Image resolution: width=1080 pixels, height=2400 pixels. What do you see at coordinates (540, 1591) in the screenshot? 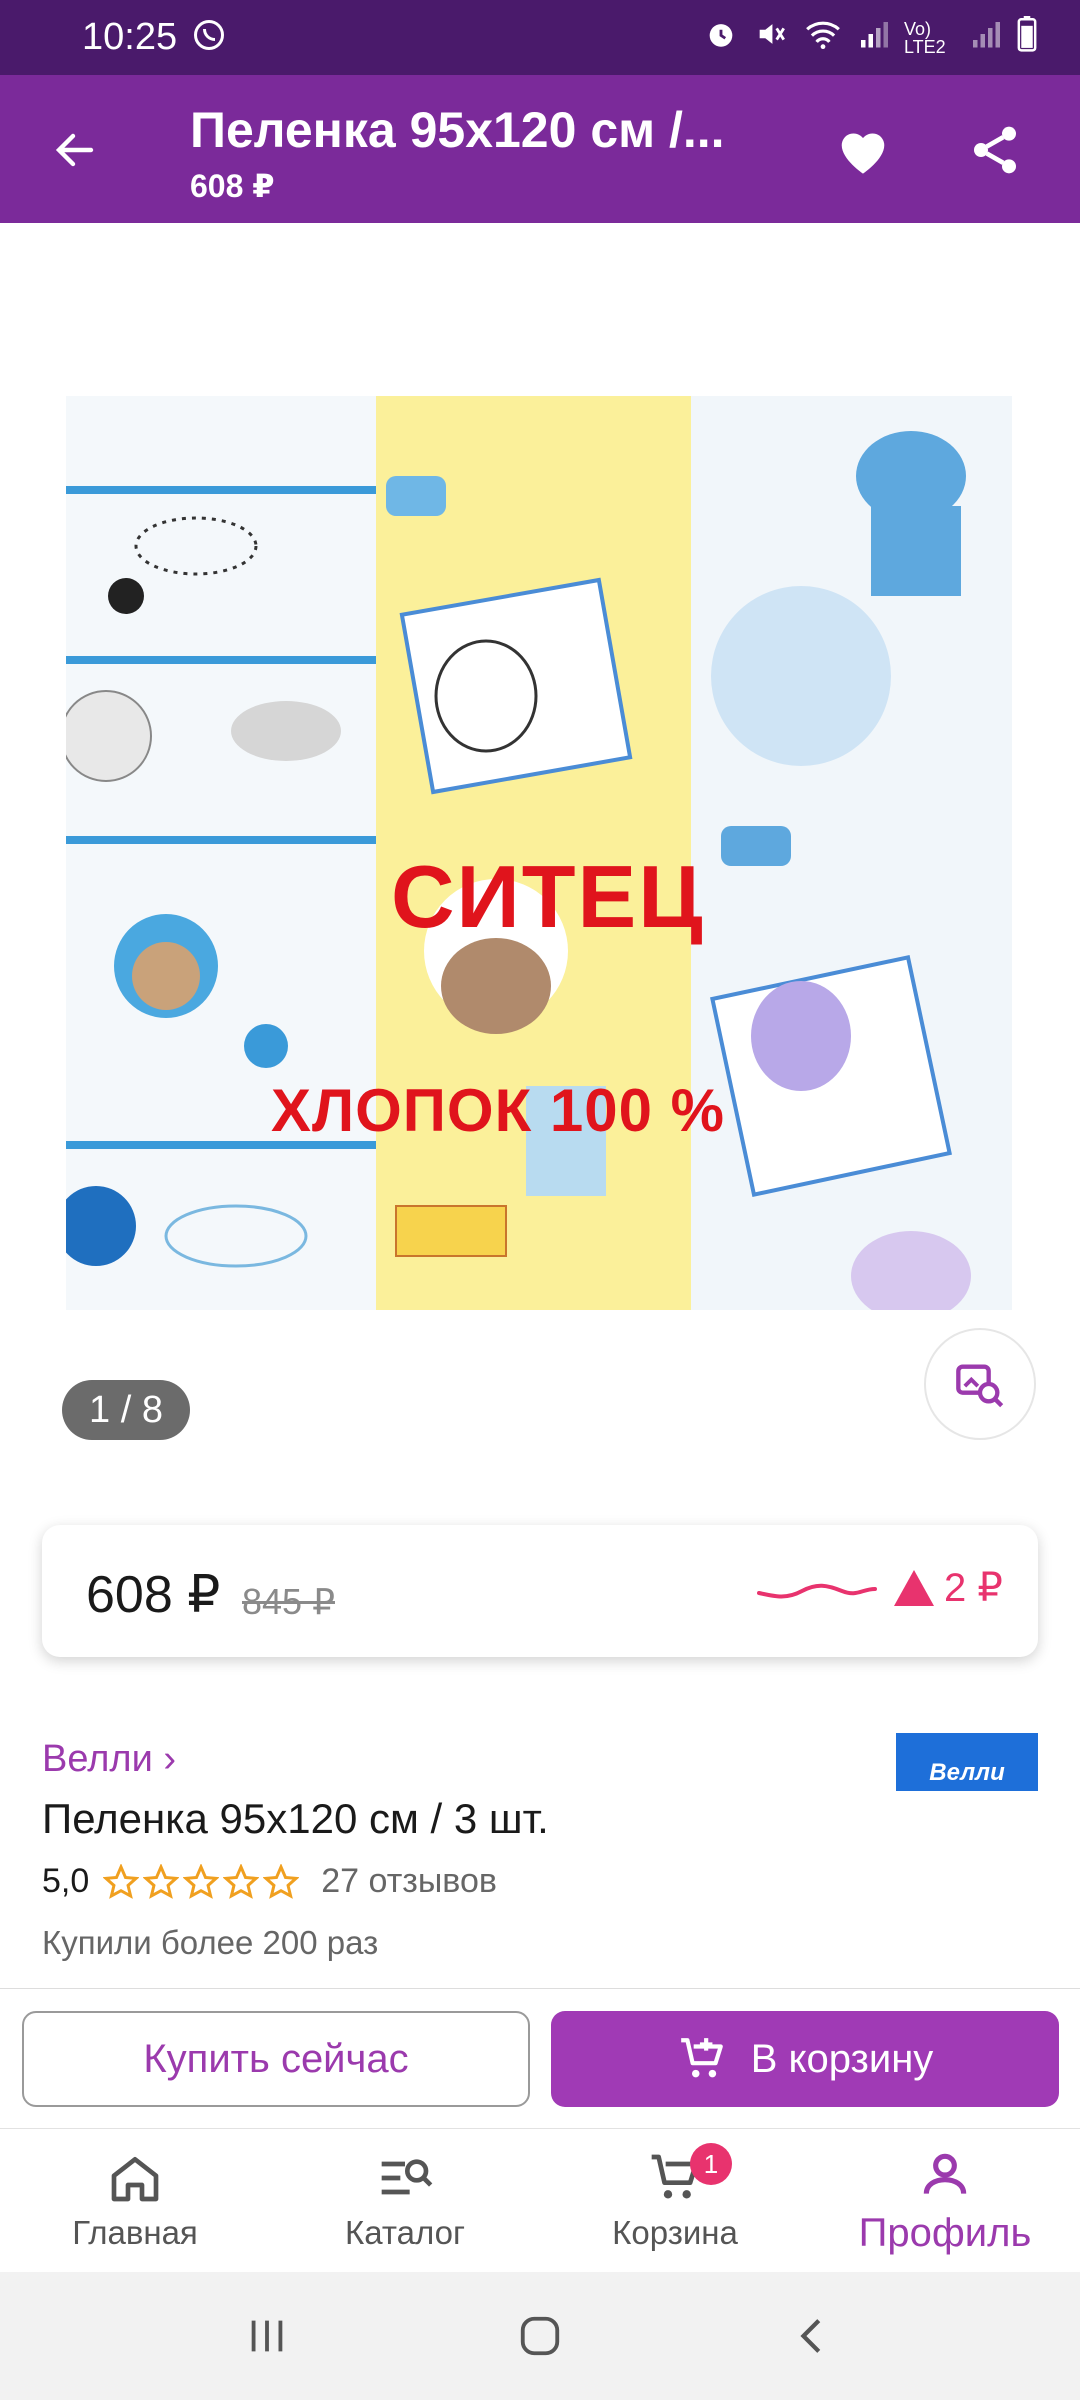
I see `price-card: 608 ₽ 845 ₽ 2 ₽` at bounding box center [540, 1591].